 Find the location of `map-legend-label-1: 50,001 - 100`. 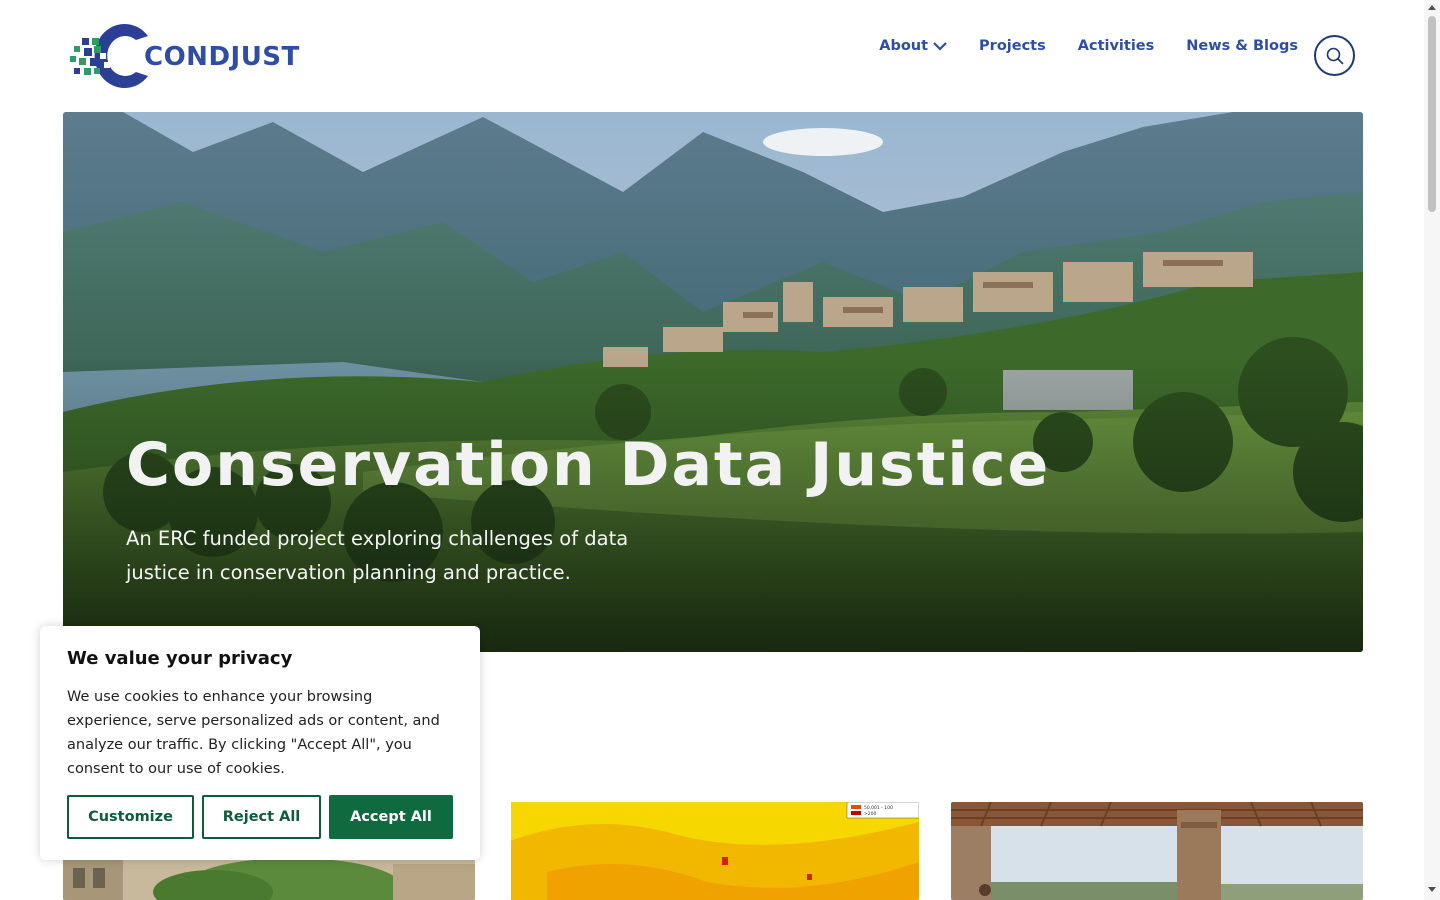

map-legend-label-1: 50,001 - 100 is located at coordinates (878, 808).